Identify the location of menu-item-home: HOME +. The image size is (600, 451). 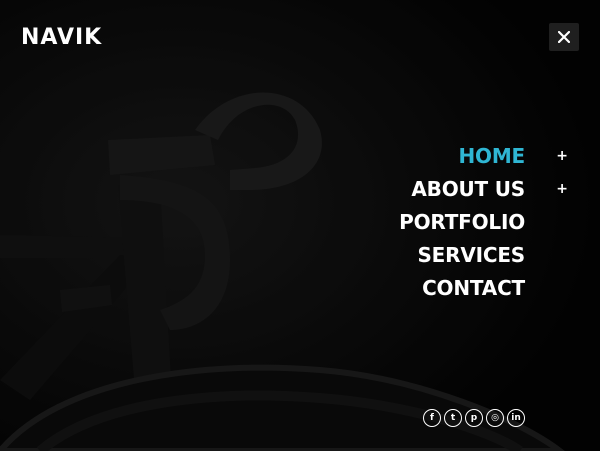
(483, 156).